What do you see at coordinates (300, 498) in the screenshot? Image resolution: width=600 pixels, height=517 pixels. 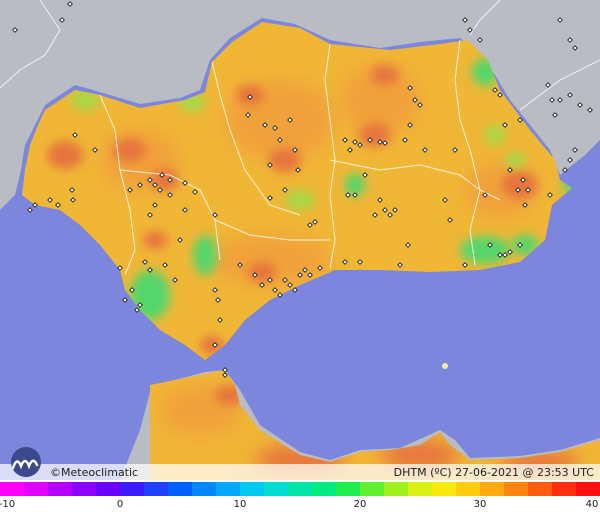 I see `color-legend: -10 0 10 20 30 40` at bounding box center [300, 498].